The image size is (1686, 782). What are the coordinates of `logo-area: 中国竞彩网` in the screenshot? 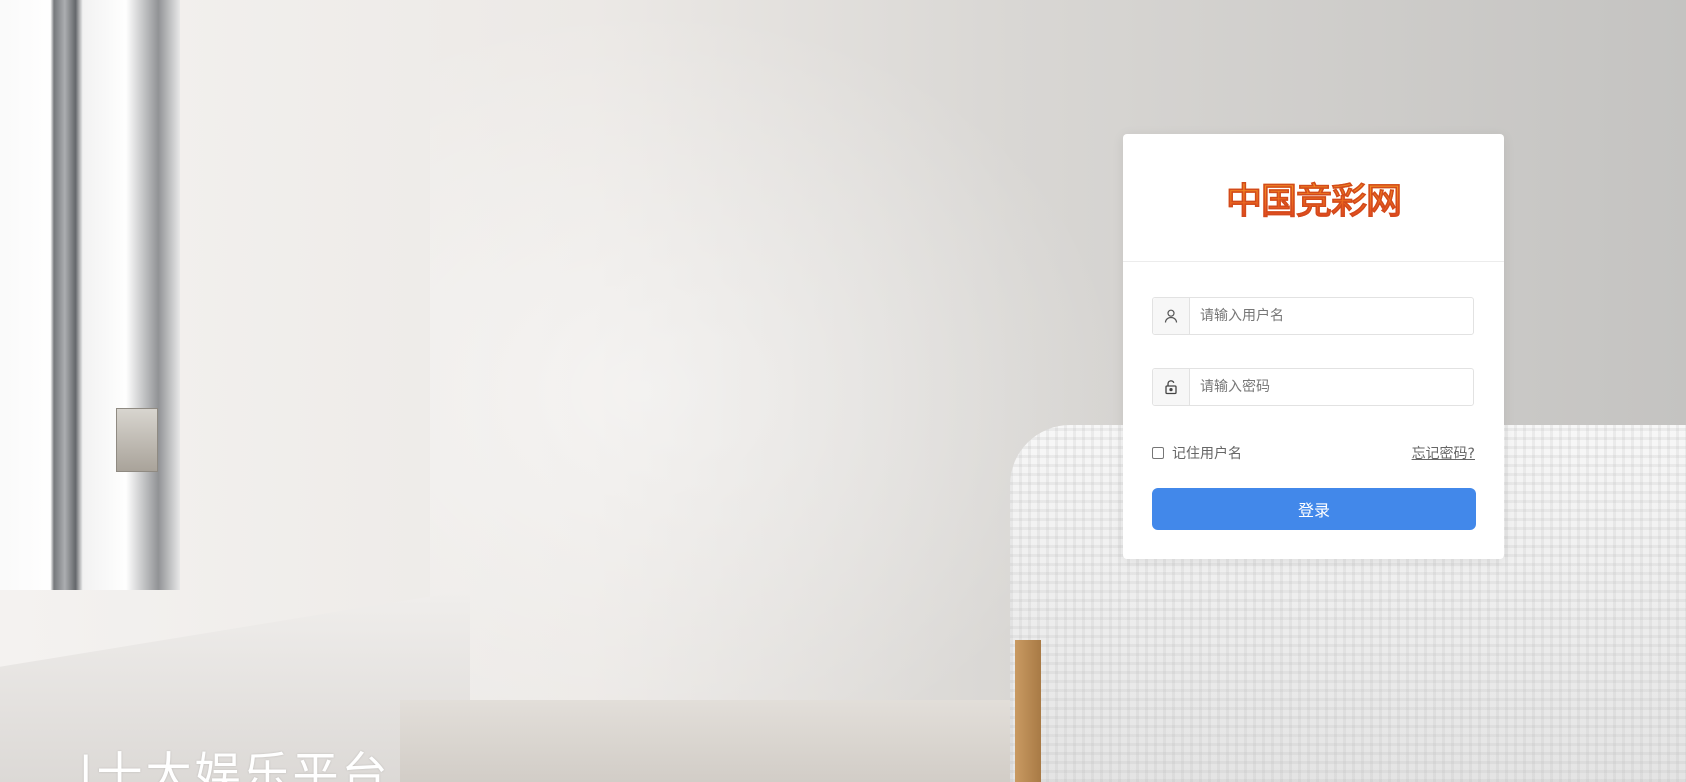 It's located at (1313, 198).